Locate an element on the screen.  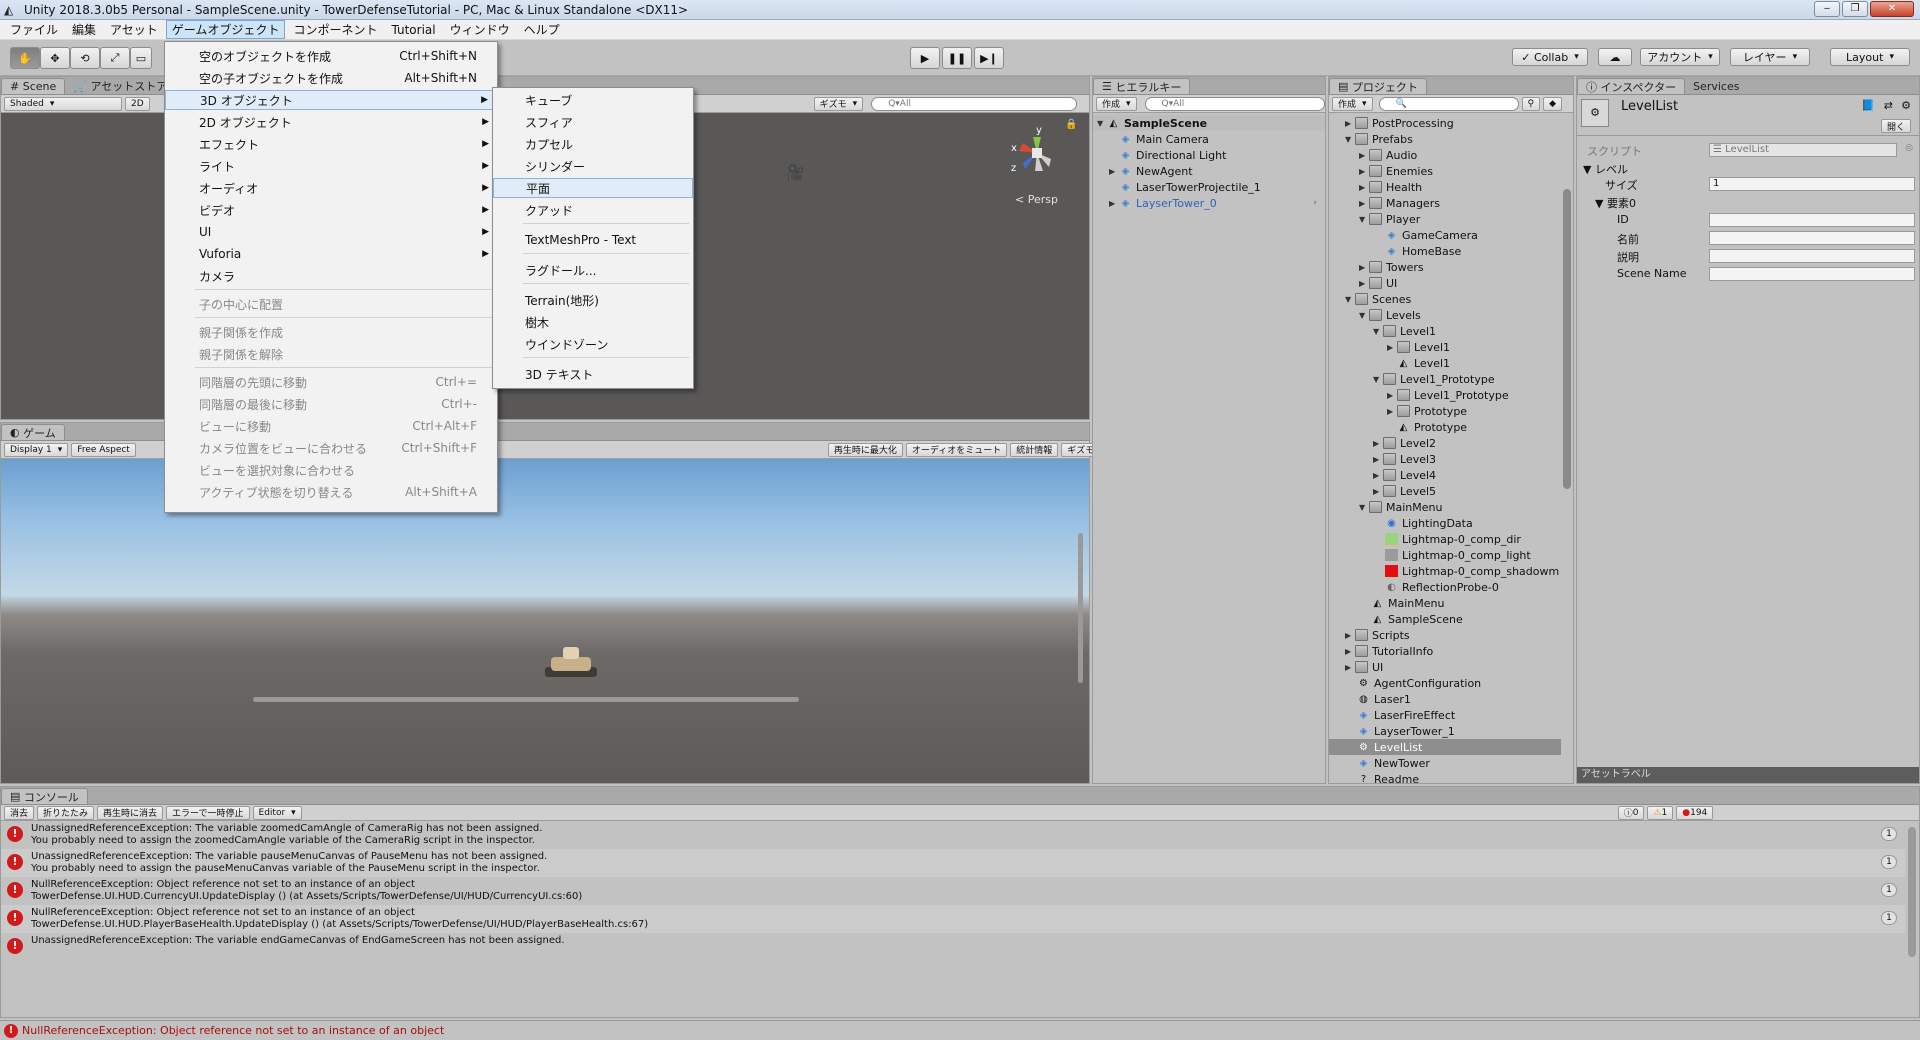
hierarchy-item: ◈ Main Camera is located at coordinates (1209, 139).